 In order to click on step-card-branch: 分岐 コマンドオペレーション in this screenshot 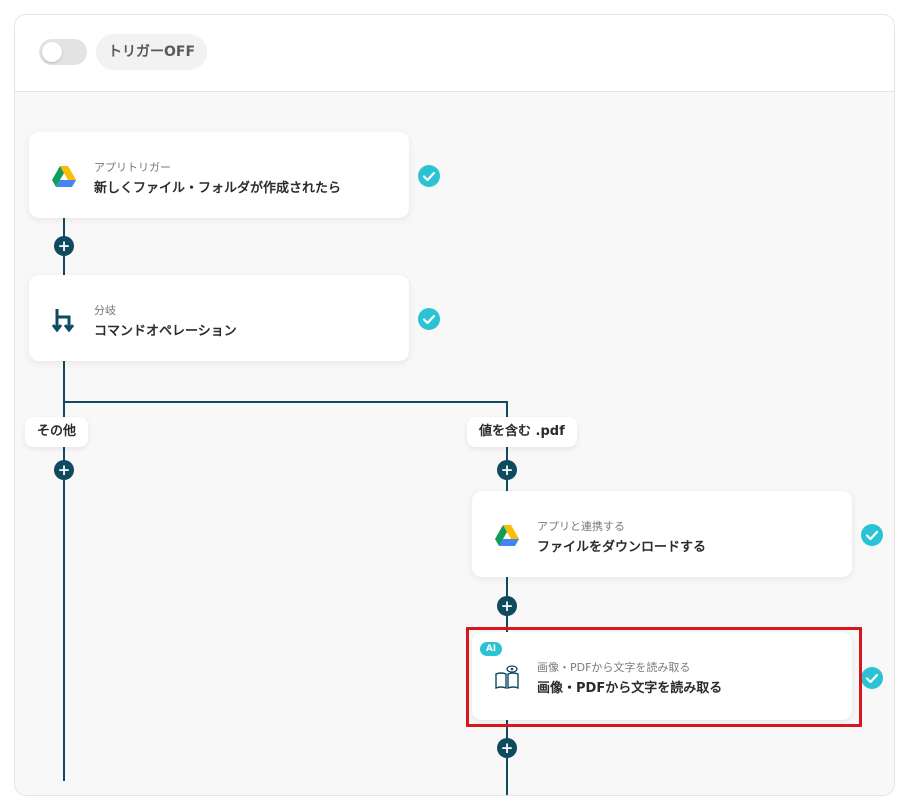, I will do `click(219, 318)`.